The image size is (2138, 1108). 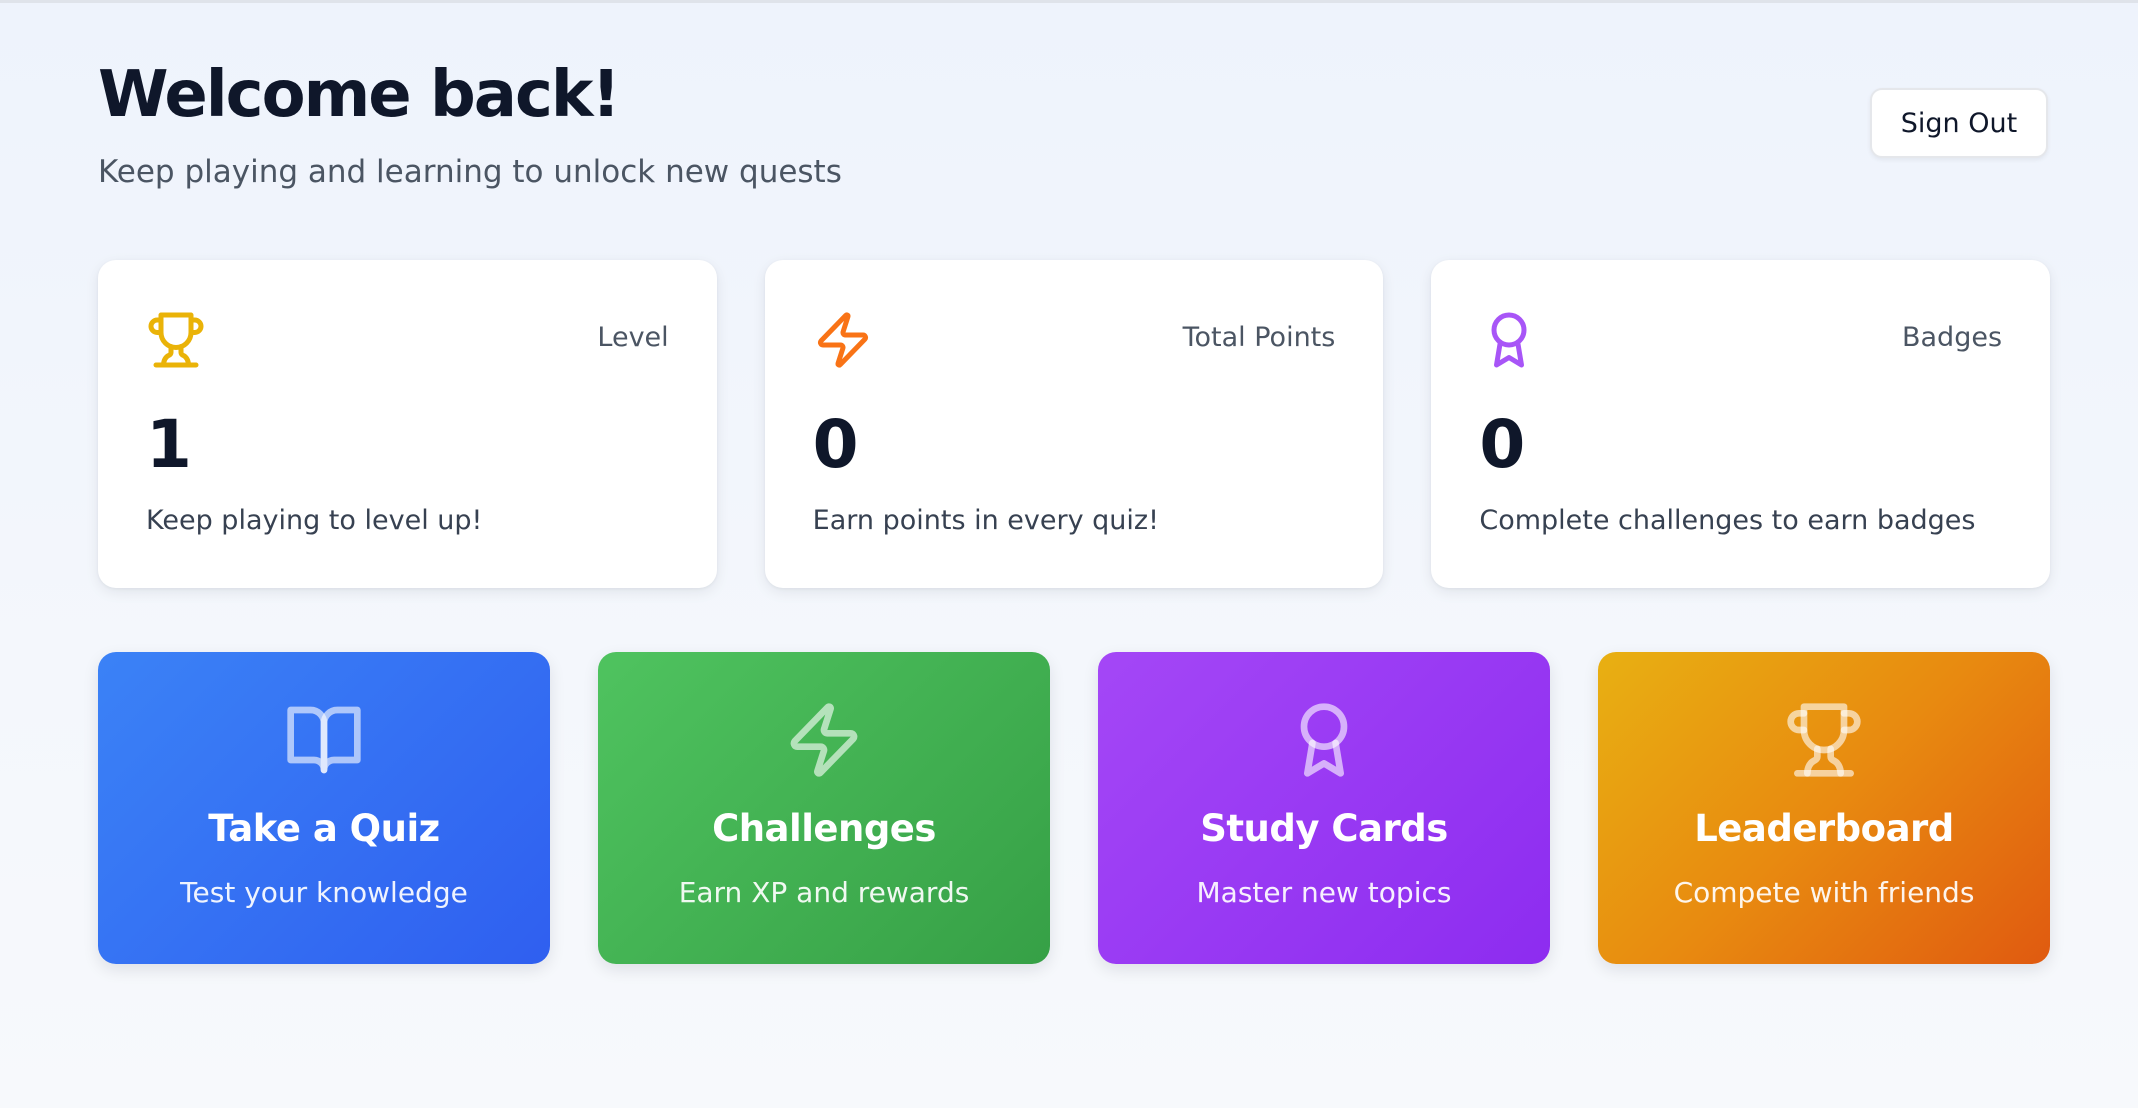 What do you see at coordinates (824, 892) in the screenshot?
I see `action-subtitle: Earn XP and rewards` at bounding box center [824, 892].